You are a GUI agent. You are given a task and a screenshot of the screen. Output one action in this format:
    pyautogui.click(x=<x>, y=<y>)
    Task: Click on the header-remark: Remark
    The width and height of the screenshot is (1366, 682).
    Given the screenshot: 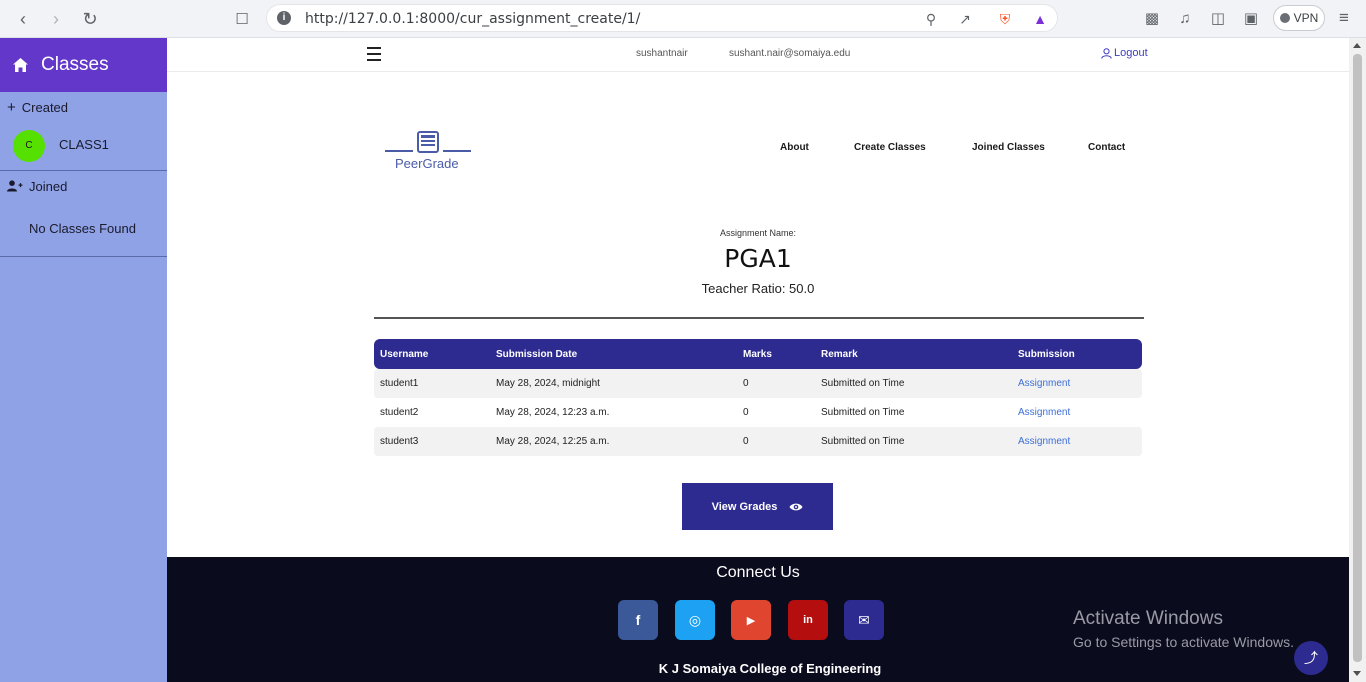 What is the action you would take?
    pyautogui.click(x=913, y=354)
    